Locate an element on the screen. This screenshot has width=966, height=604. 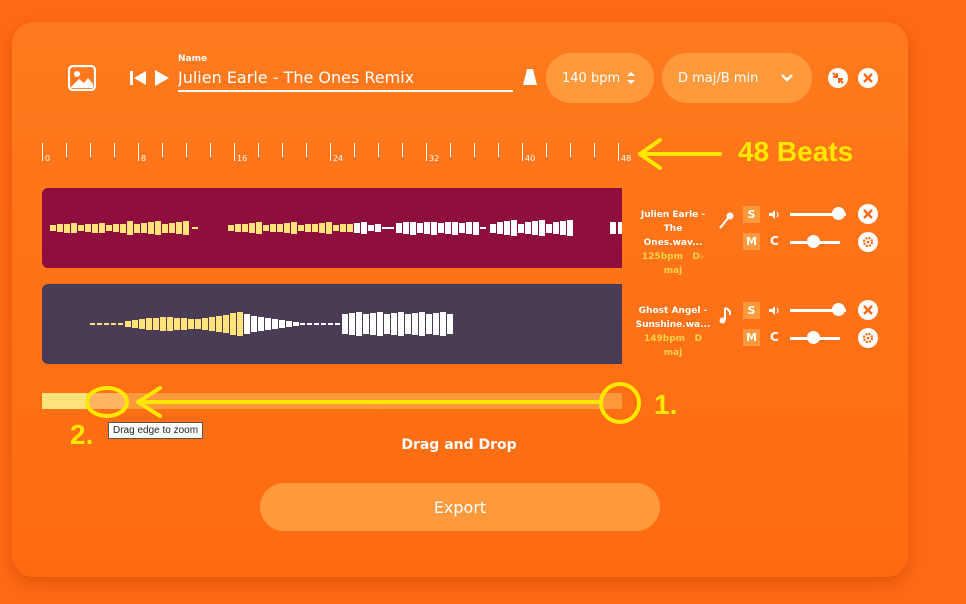
close-icon is located at coordinates (868, 78).